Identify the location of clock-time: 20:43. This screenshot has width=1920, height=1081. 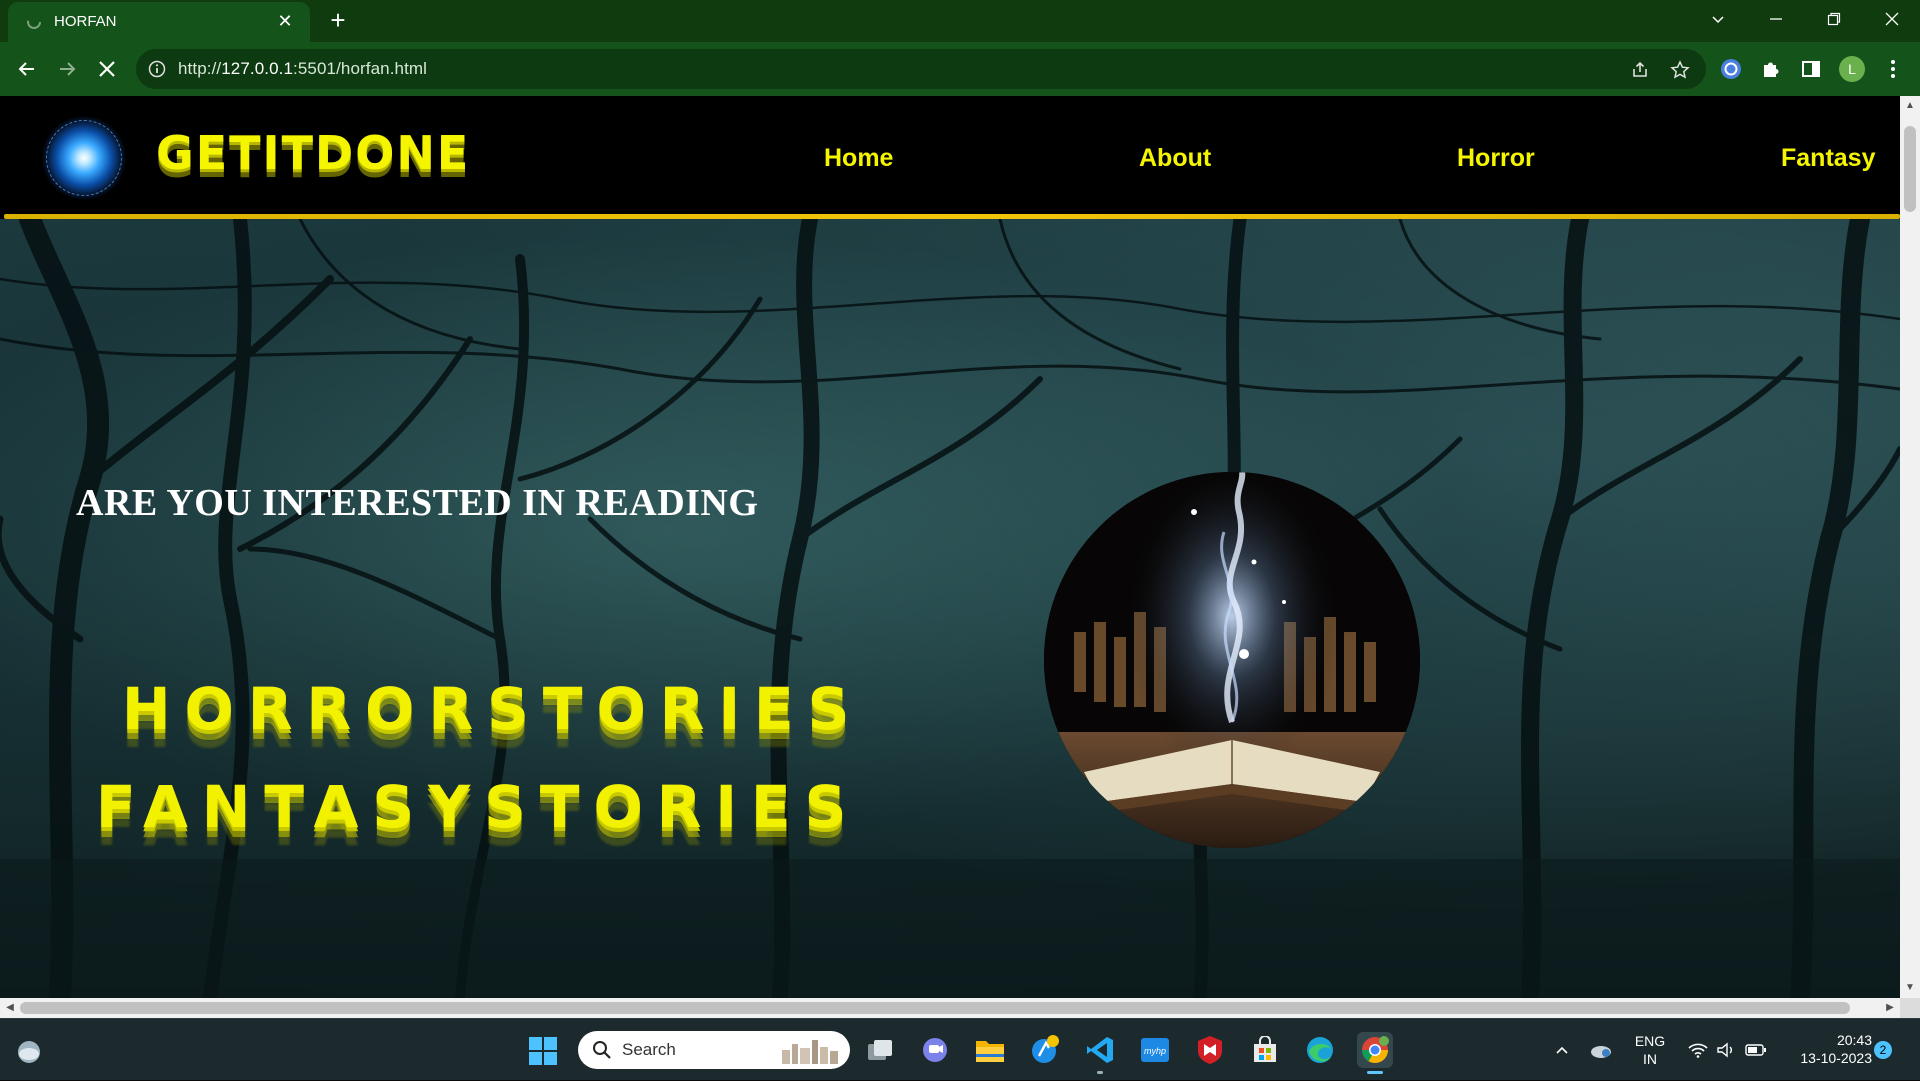
(1854, 1040).